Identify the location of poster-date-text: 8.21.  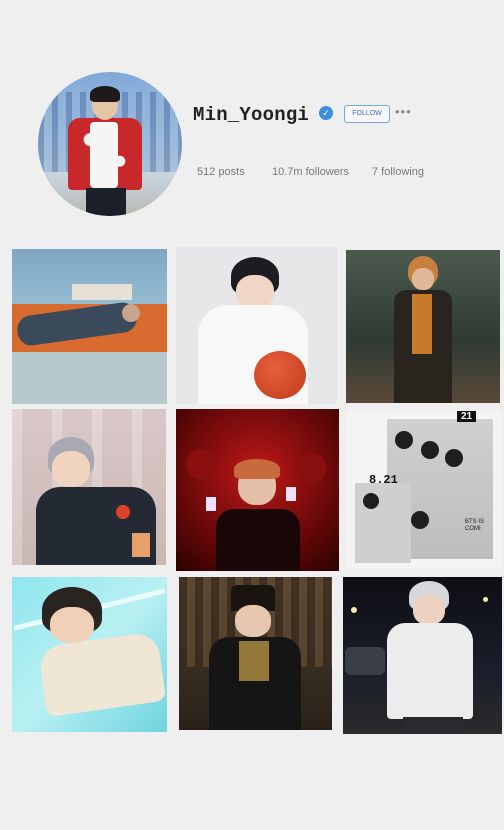
(383, 480).